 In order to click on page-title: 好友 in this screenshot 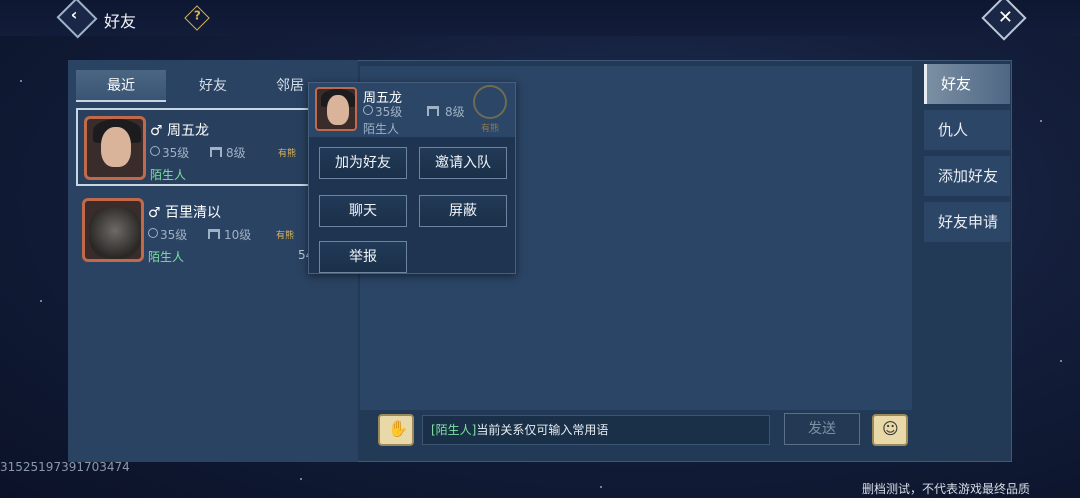, I will do `click(120, 21)`.